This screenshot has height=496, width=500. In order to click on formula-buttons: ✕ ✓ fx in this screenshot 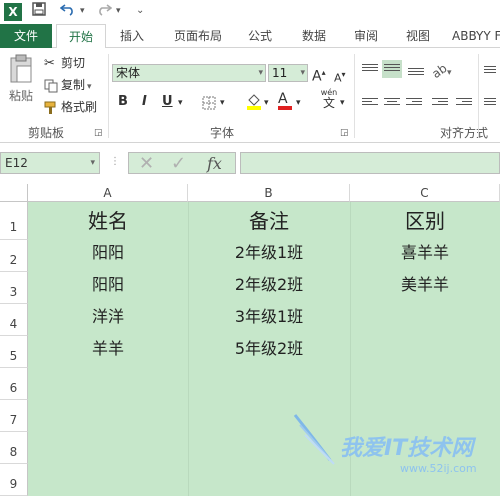, I will do `click(182, 163)`.